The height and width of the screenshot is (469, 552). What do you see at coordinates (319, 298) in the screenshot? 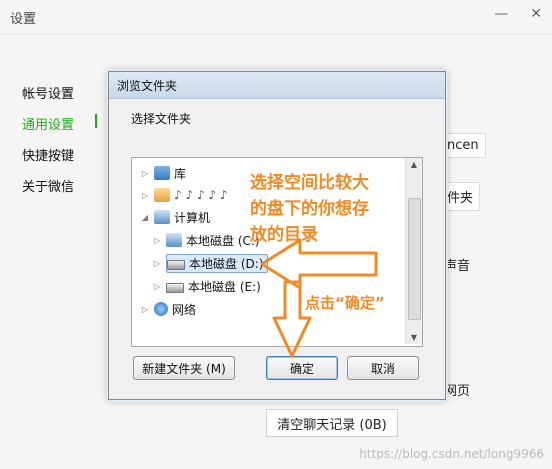
I see `annotation-arrows` at bounding box center [319, 298].